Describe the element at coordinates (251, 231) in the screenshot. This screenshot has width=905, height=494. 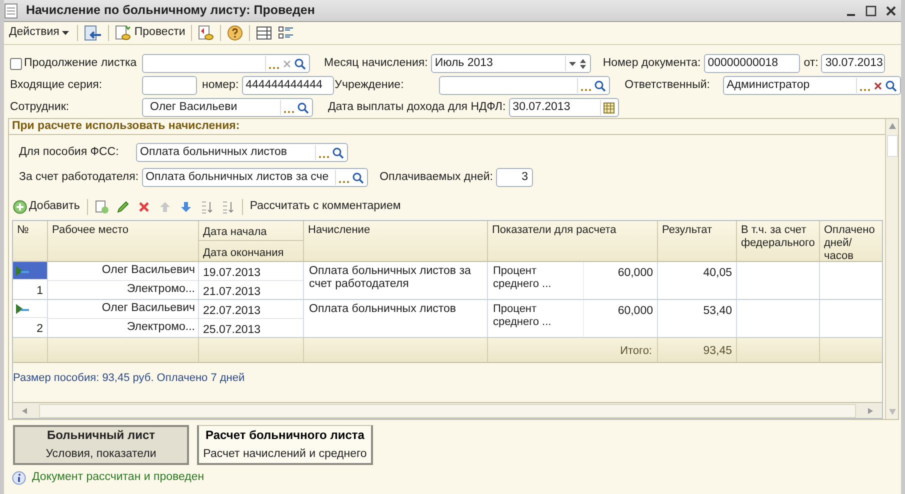
I see `column-header: Дата начала` at that location.